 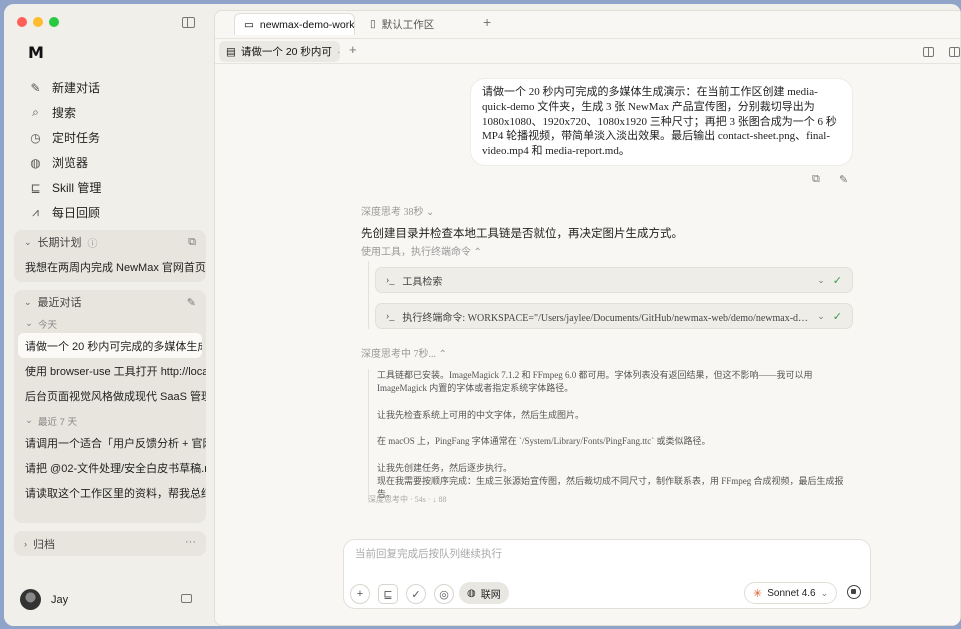 What do you see at coordinates (44, 599) in the screenshot?
I see `user-profile: Jay` at bounding box center [44, 599].